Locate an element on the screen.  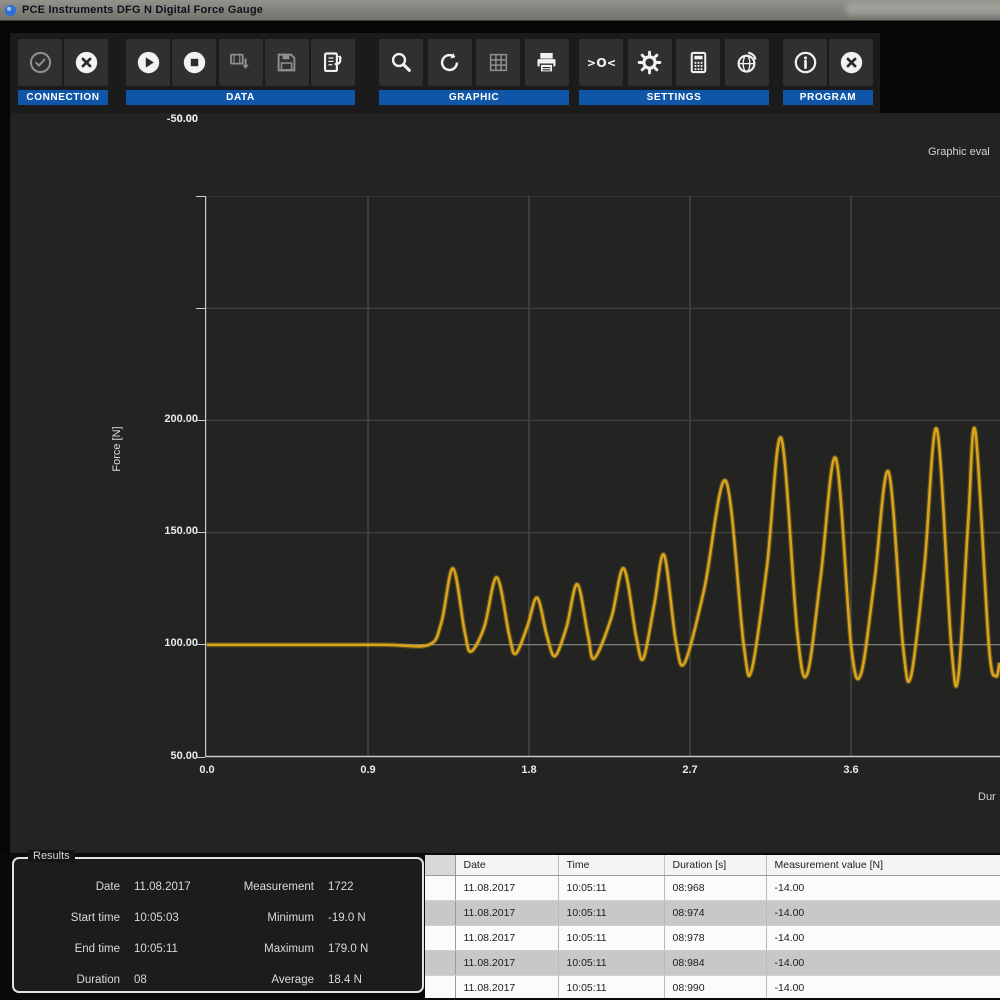
export-document-icon is located at coordinates (333, 62).